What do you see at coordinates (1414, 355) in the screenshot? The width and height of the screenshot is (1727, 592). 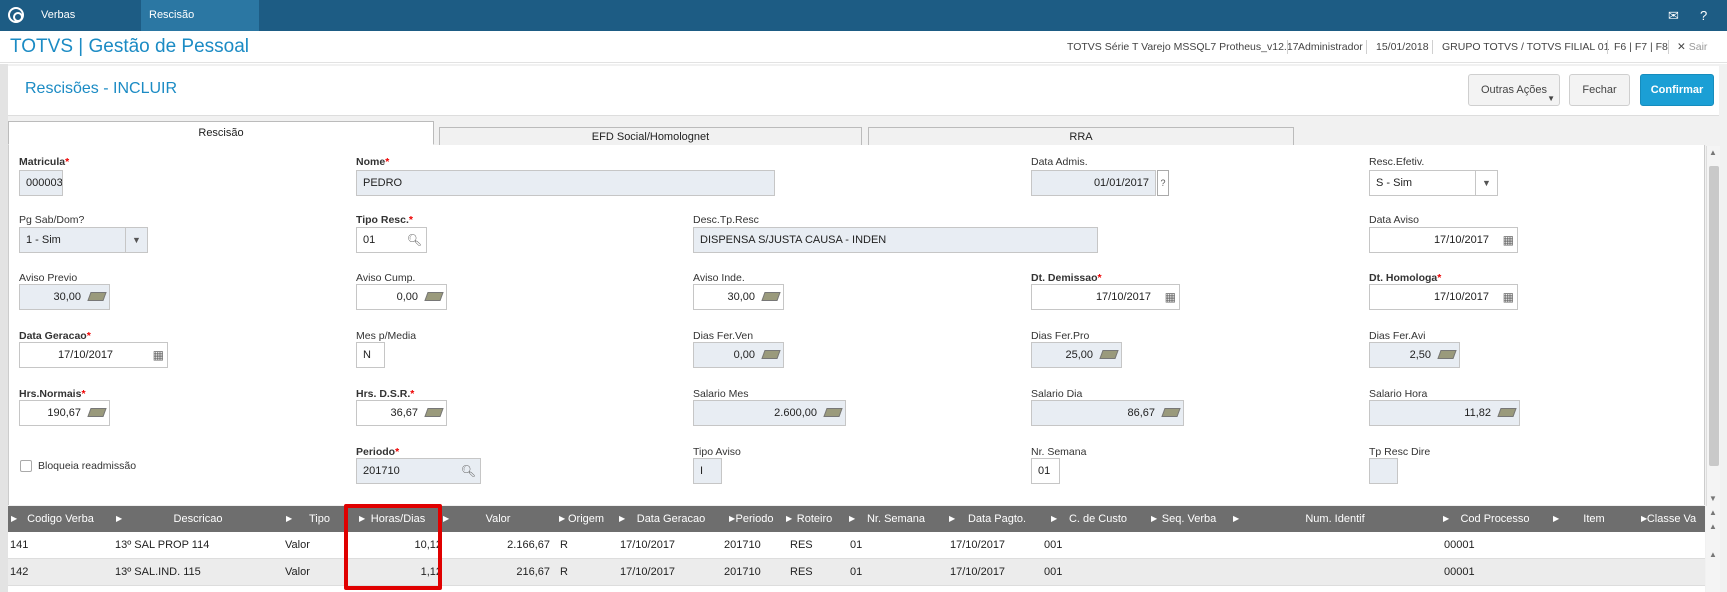 I see `dias-fer-avi-field: 2,50` at bounding box center [1414, 355].